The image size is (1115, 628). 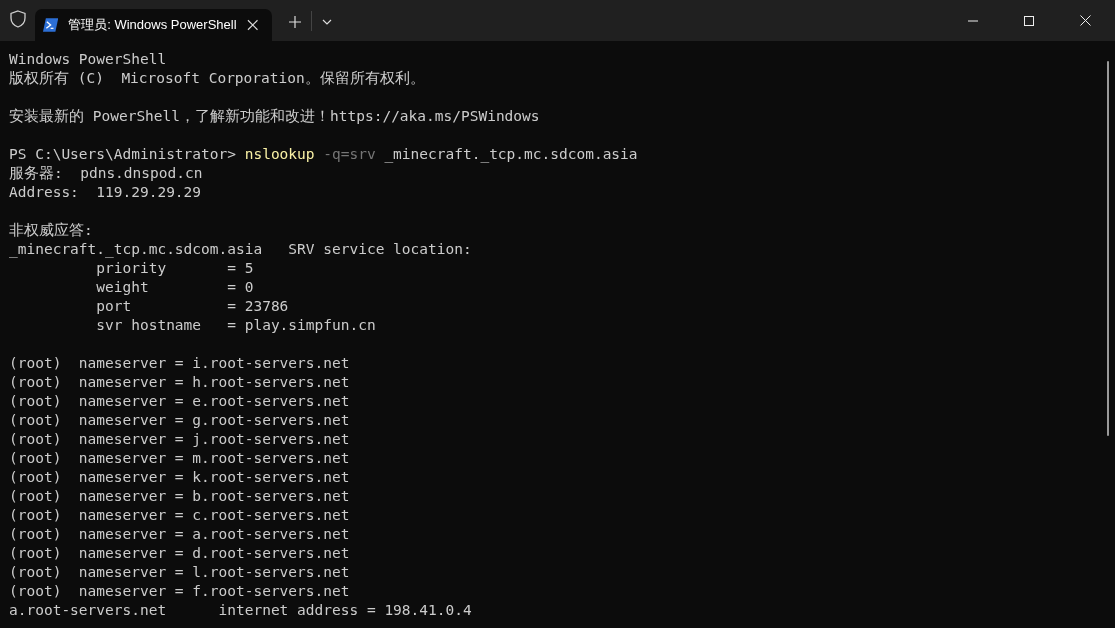 What do you see at coordinates (180, 401) in the screenshot?
I see `terminal-line: (root) nameserver = e.root-servers.net` at bounding box center [180, 401].